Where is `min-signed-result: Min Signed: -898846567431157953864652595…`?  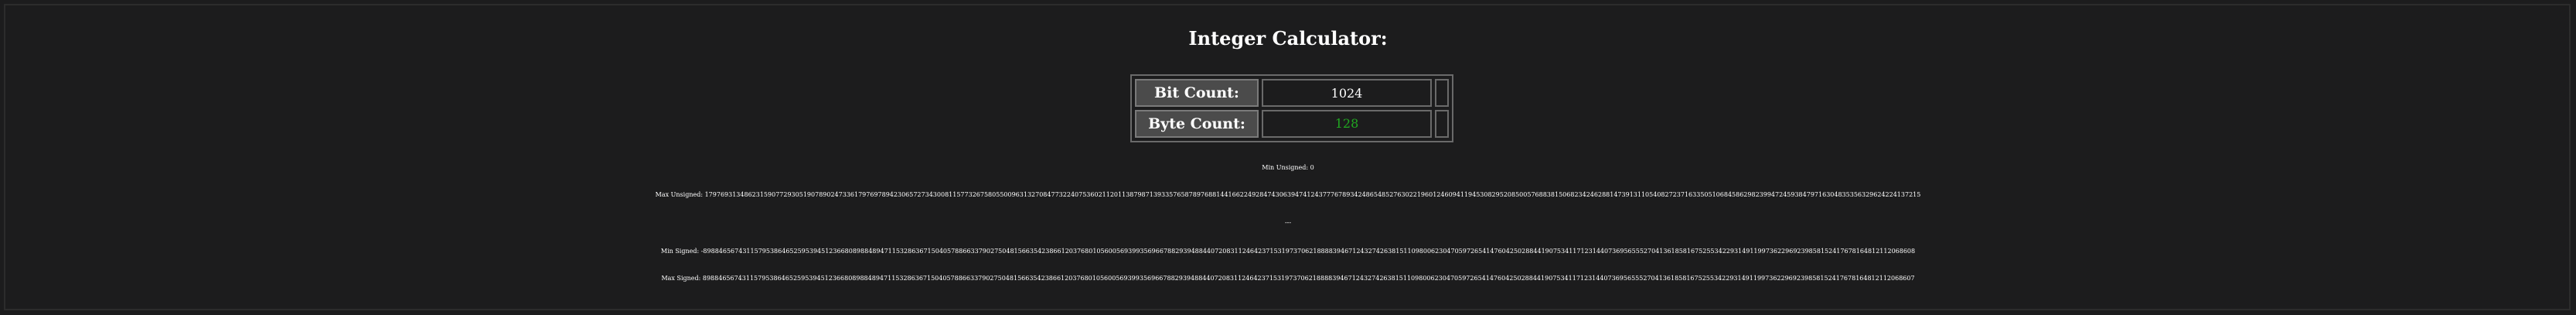
min-signed-result: Min Signed: -898846567431157953864652595… is located at coordinates (1288, 252).